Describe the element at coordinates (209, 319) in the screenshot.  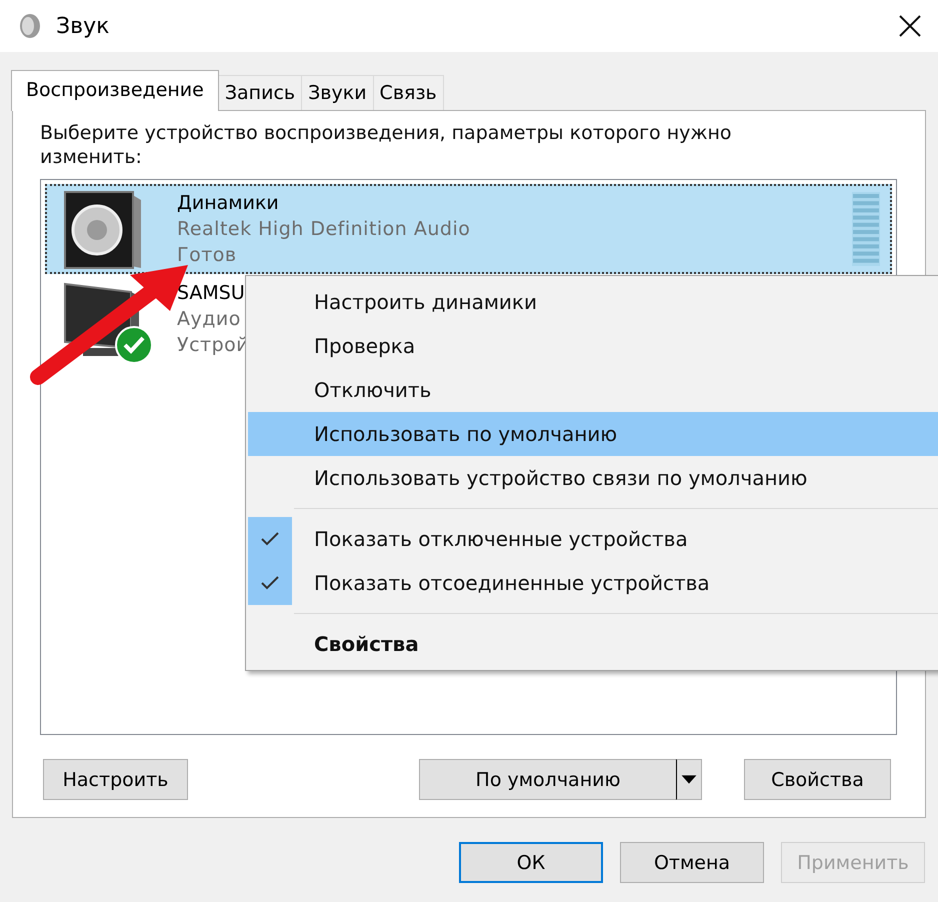
I see `device-driver: Аудио` at that location.